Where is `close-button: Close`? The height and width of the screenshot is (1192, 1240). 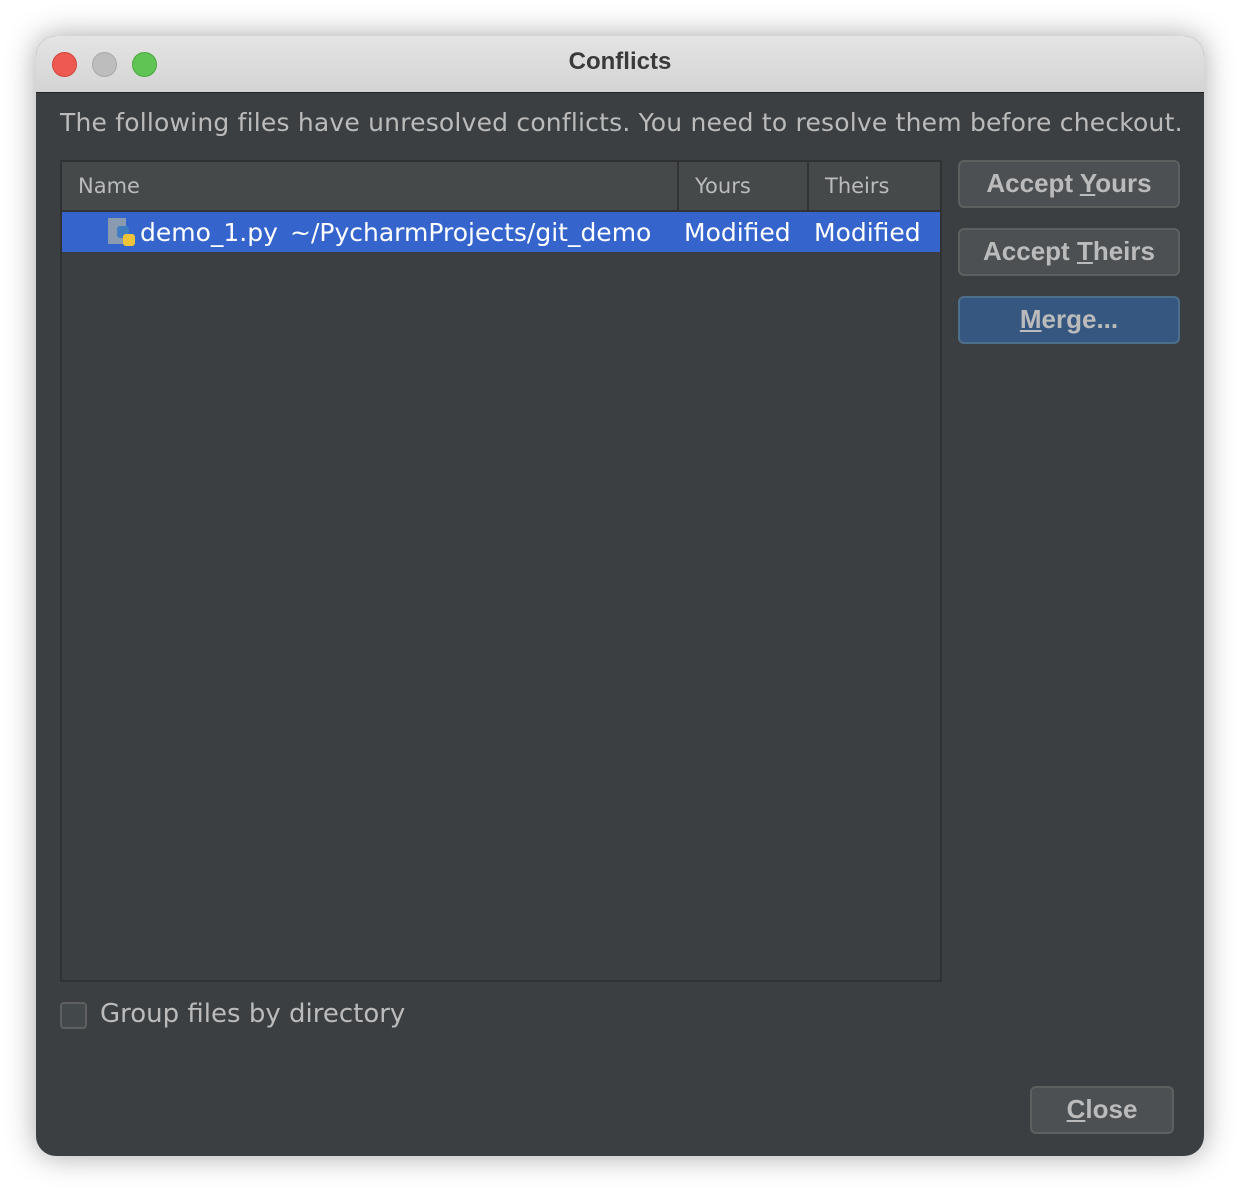 close-button: Close is located at coordinates (1102, 1110).